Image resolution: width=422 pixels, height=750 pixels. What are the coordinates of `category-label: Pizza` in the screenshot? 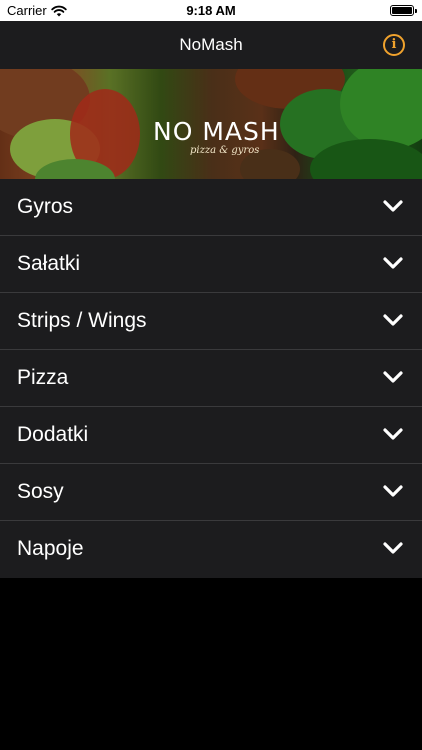 It's located at (43, 377).